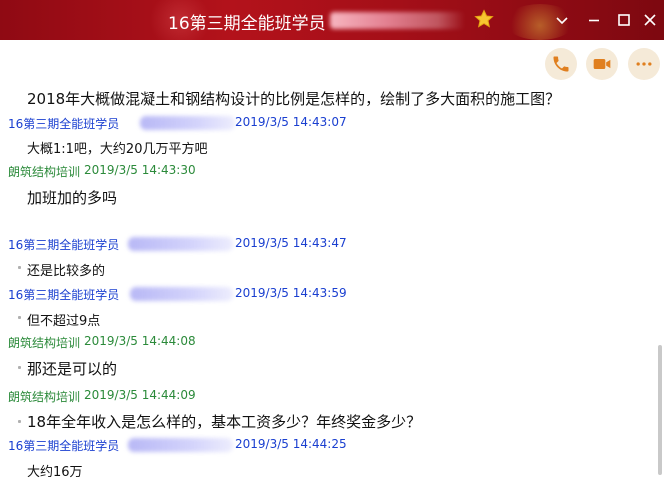 The width and height of the screenshot is (664, 489). What do you see at coordinates (291, 444) in the screenshot?
I see `message-time: 2019/3/5 14:44:25` at bounding box center [291, 444].